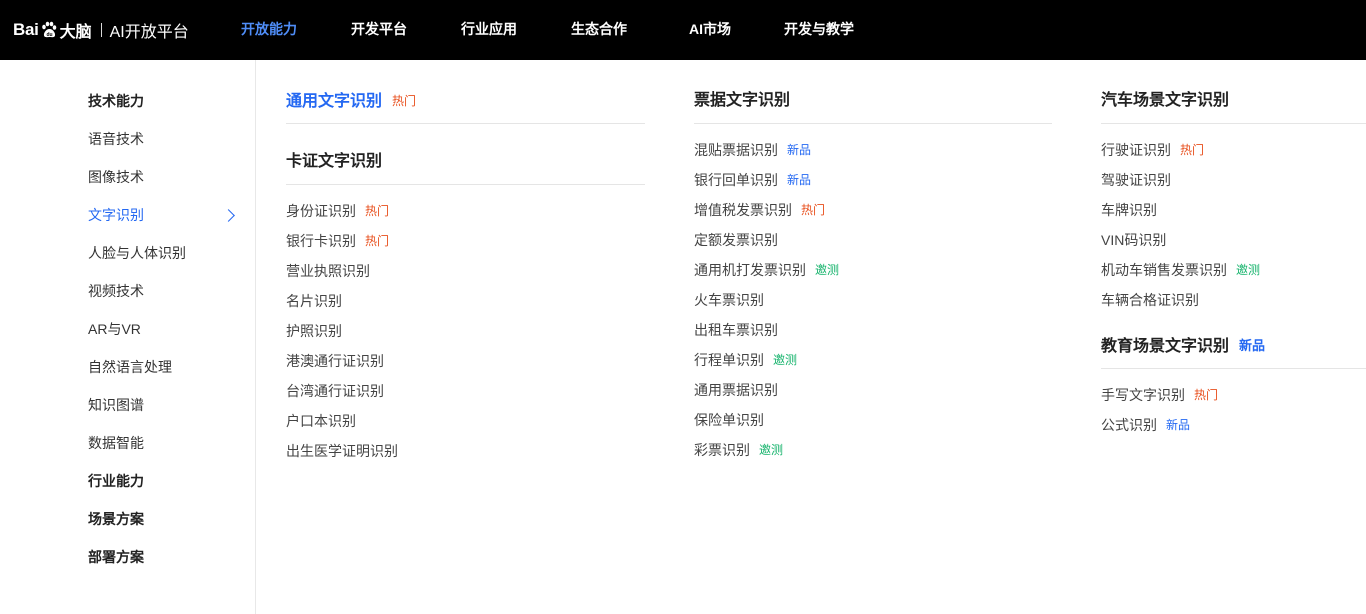  Describe the element at coordinates (49, 30) in the screenshot. I see `paw-icon: du` at that location.